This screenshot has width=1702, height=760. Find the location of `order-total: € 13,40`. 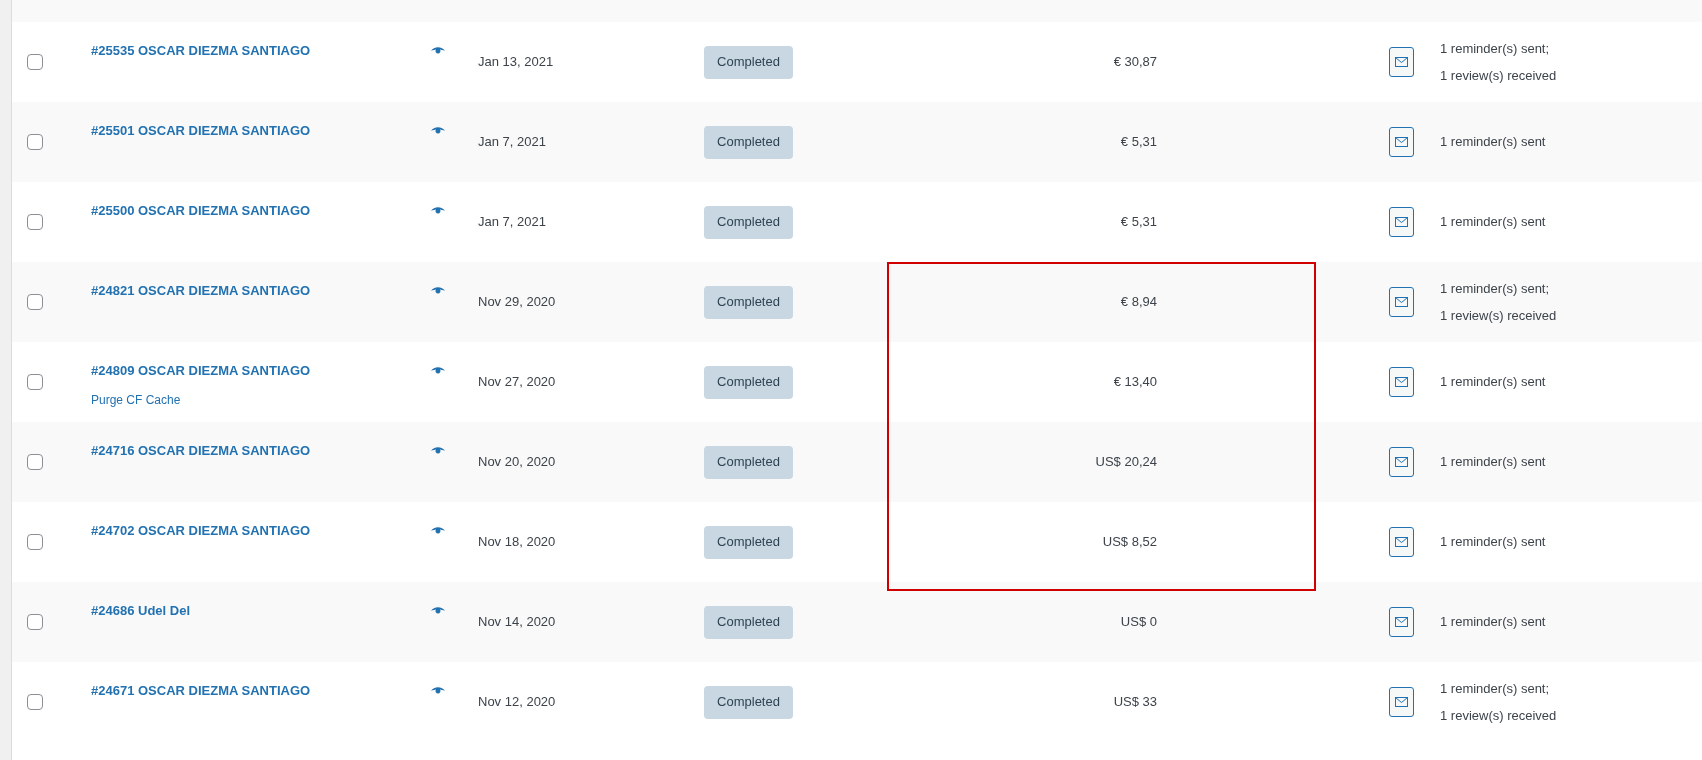

order-total: € 13,40 is located at coordinates (1135, 382).